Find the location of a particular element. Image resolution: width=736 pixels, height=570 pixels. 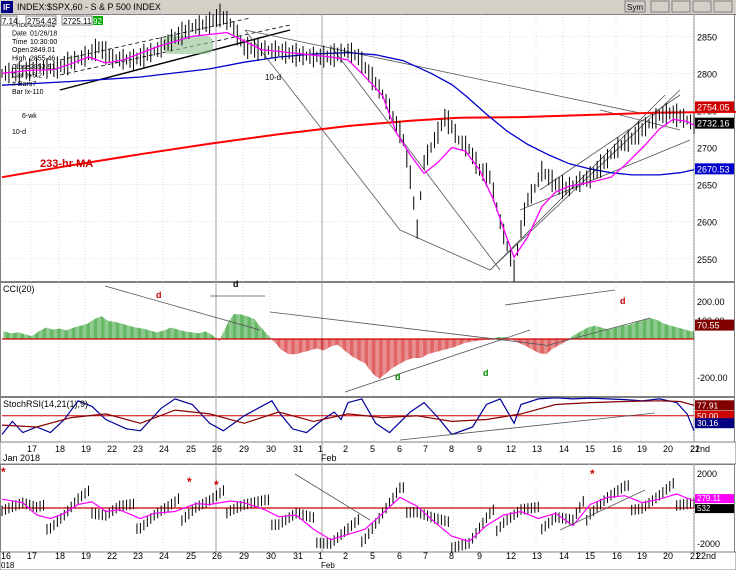

x-tick-label: 22 is located at coordinates (112, 449).